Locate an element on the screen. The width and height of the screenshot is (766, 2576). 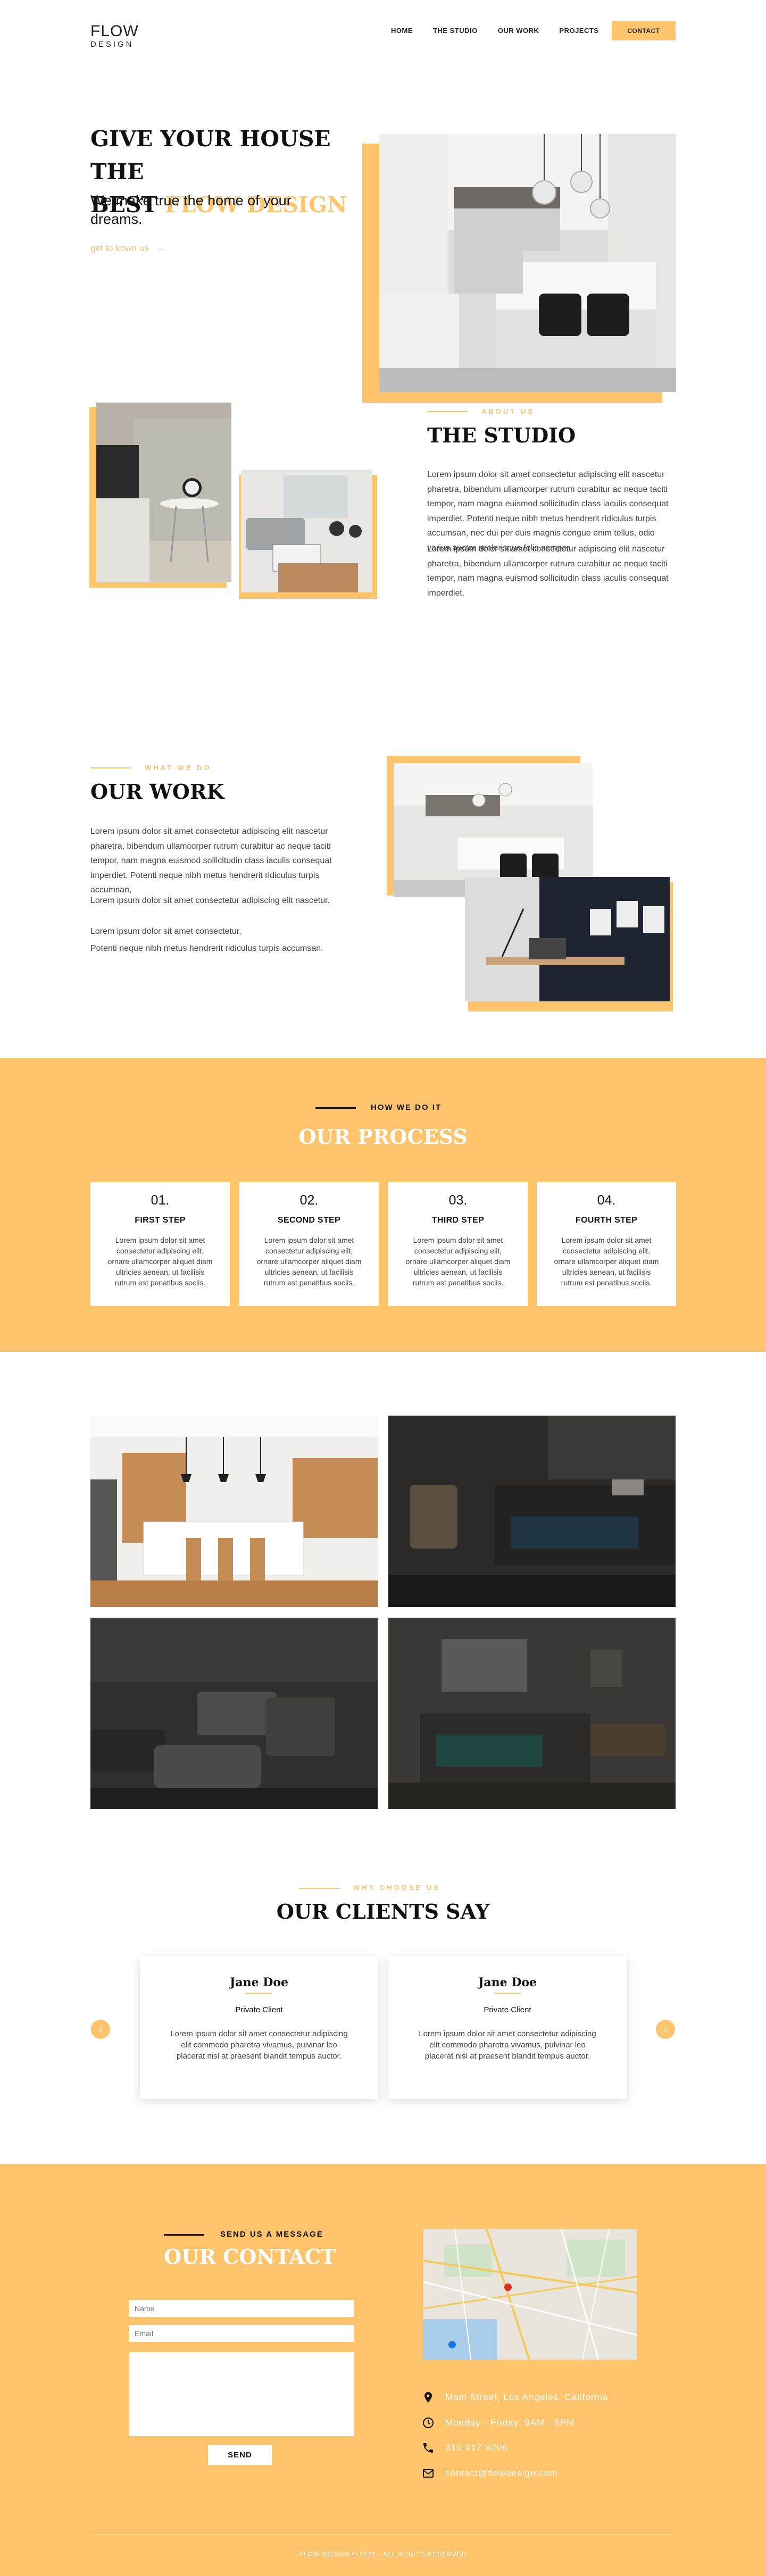
contact-title: OUR CONTACT is located at coordinates (250, 2257).